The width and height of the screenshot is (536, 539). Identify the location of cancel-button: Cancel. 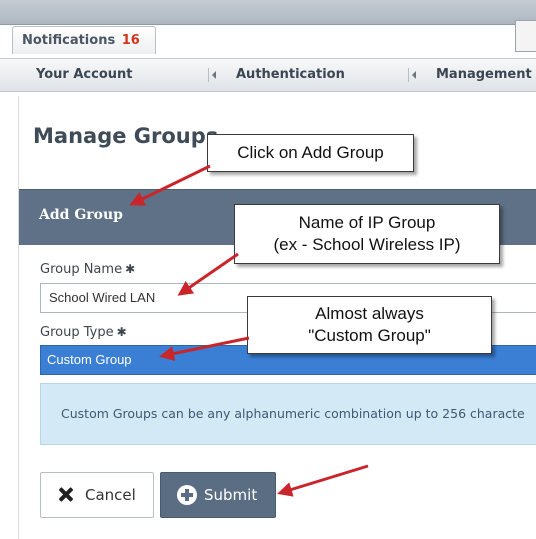
(97, 495).